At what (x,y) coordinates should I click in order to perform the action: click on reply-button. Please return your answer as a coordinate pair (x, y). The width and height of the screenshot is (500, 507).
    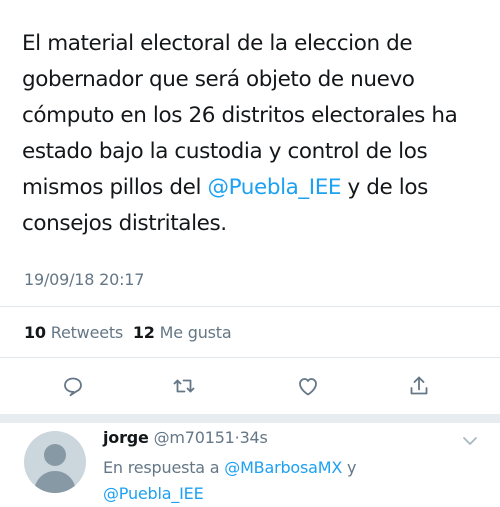
    Looking at the image, I should click on (73, 386).